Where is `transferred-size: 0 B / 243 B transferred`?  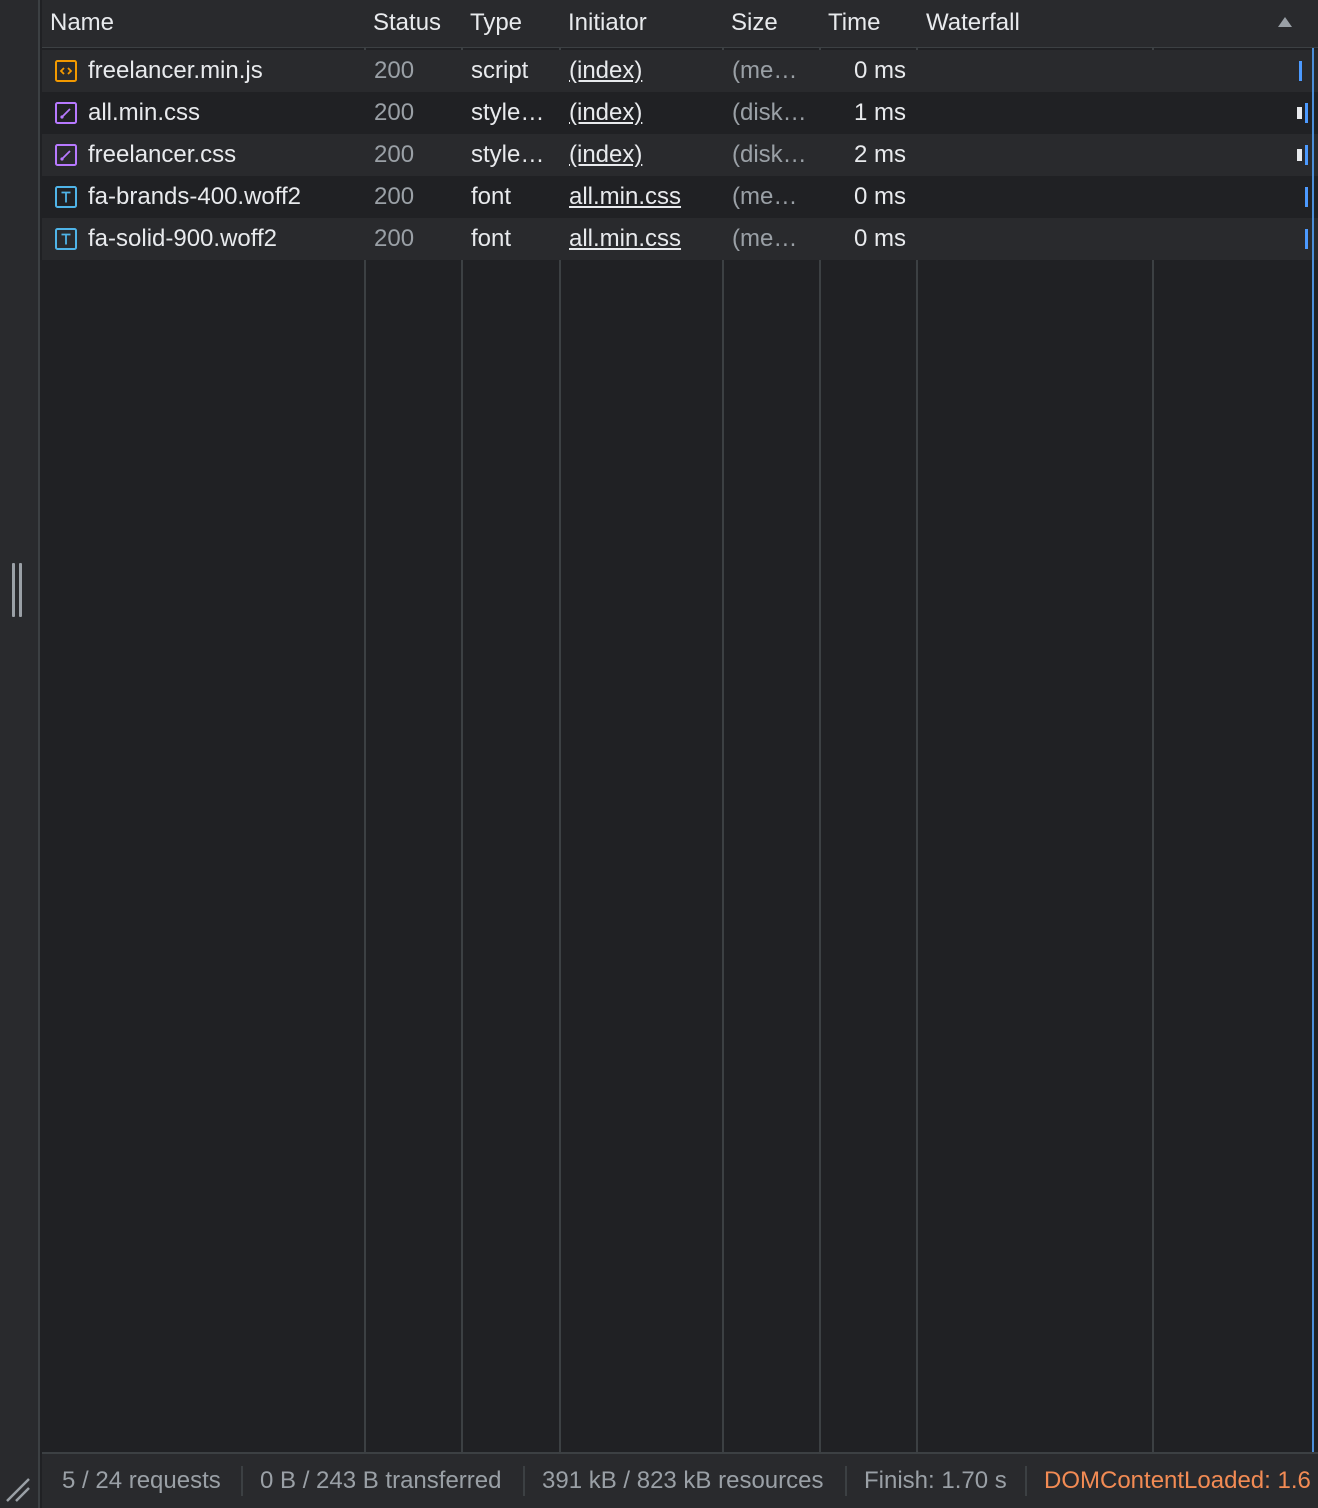
transferred-size: 0 B / 243 B transferred is located at coordinates (381, 1480).